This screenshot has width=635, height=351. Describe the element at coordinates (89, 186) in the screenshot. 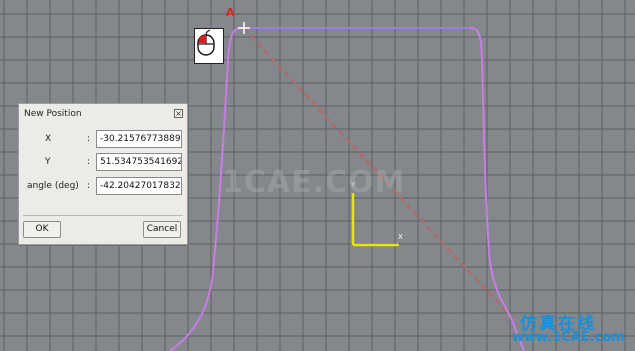

I see `angle-field-colon: :` at that location.